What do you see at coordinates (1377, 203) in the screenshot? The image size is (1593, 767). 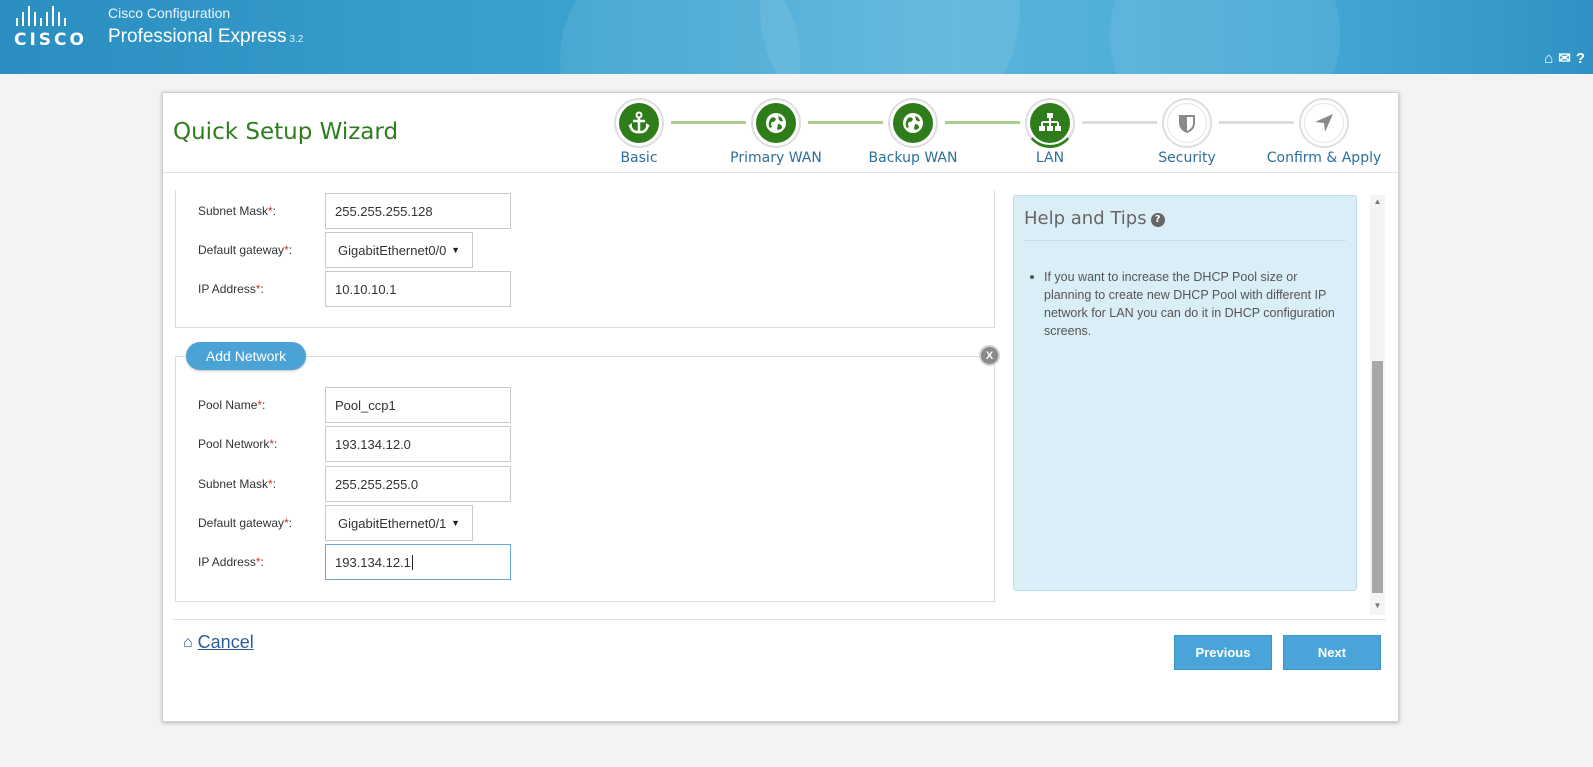 I see `scroll-up-icon: ▲` at bounding box center [1377, 203].